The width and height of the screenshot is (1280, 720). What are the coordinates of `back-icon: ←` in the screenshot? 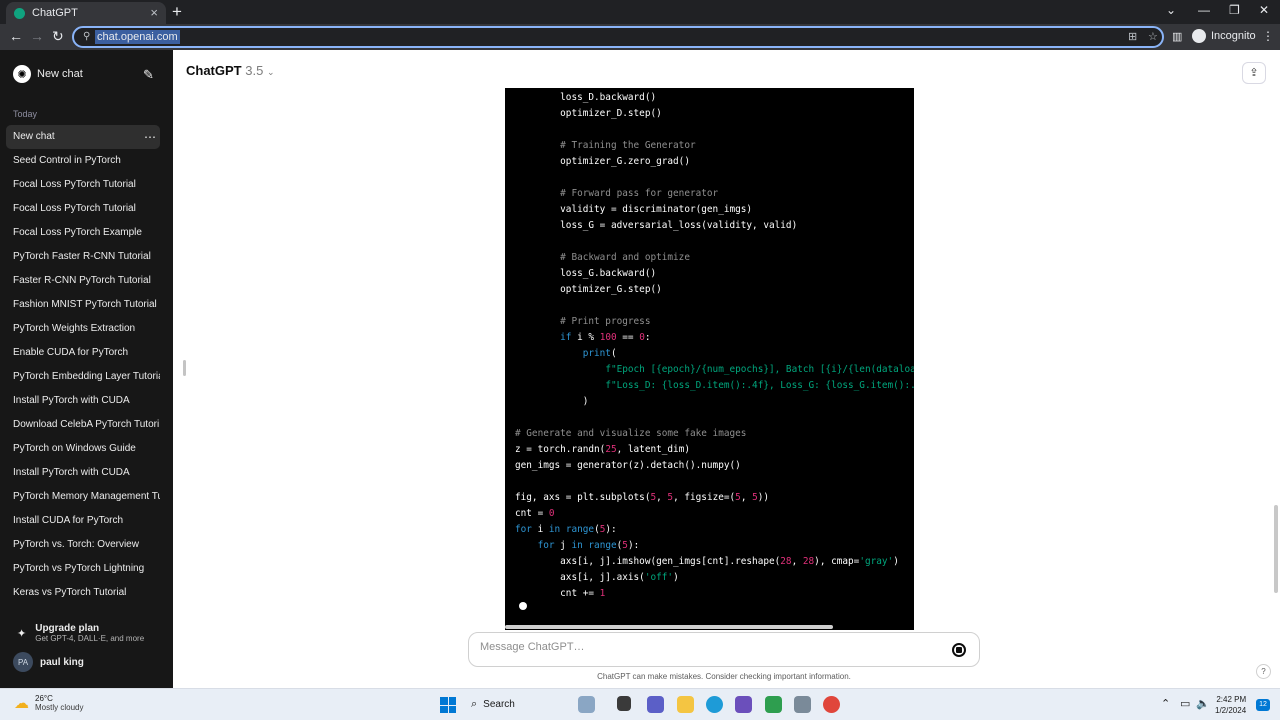 It's located at (16, 36).